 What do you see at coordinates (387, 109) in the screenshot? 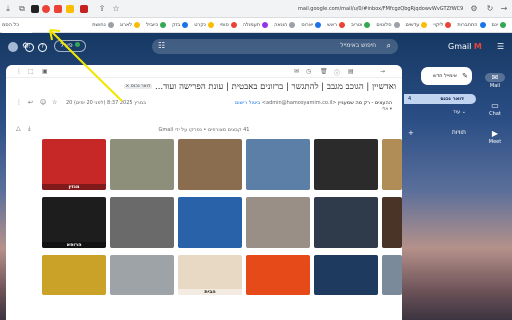
I see `recipient: אלי ▾` at bounding box center [387, 109].